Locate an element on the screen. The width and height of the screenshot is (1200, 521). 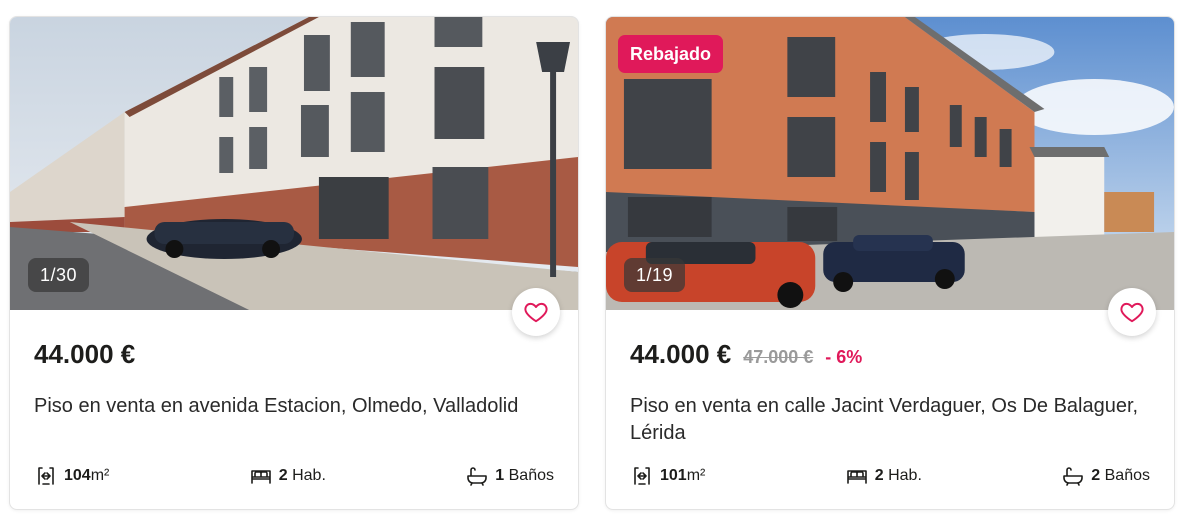
discount-tag: Rebajado is located at coordinates (671, 54).